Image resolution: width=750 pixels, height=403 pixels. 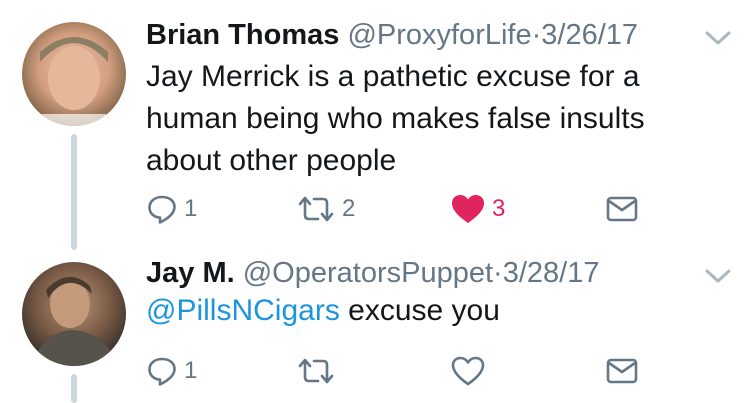 I want to click on retweet-button: 2, so click(x=325, y=209).